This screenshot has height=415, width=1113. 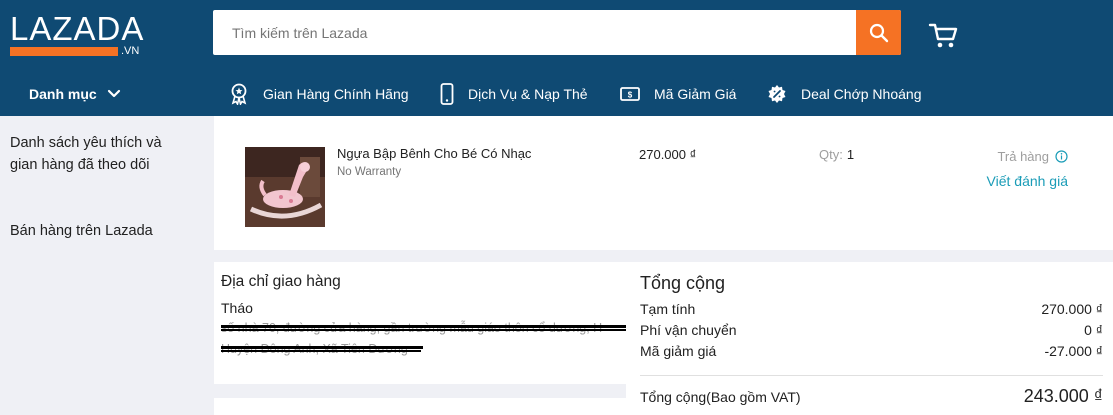 What do you see at coordinates (130, 51) in the screenshot?
I see `logo-suffix: .VN` at bounding box center [130, 51].